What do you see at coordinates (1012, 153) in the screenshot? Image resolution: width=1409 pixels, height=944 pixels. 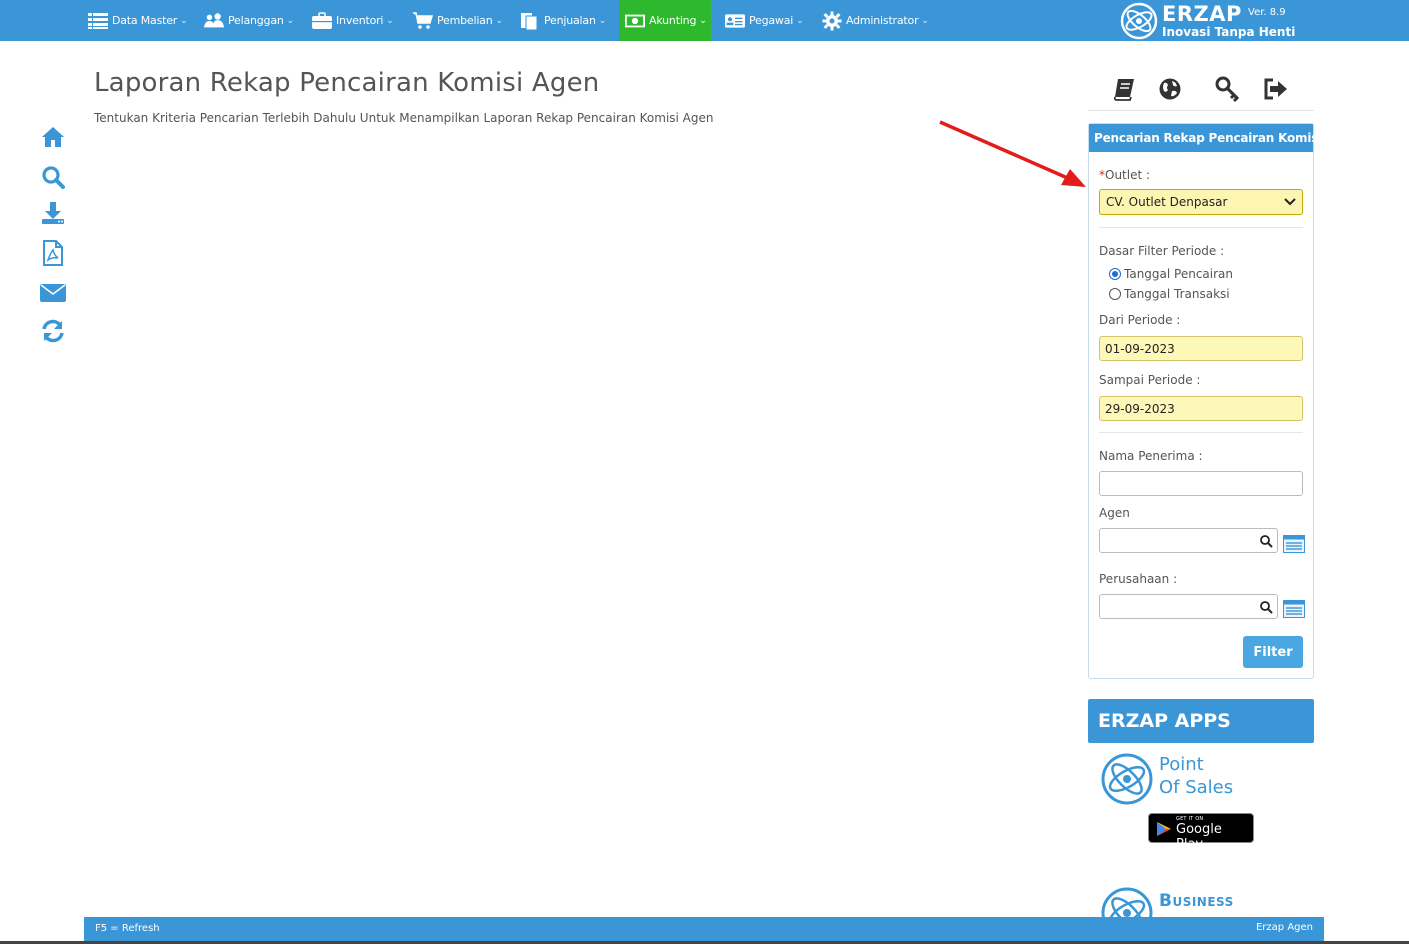 I see `red-arrow-annotation` at bounding box center [1012, 153].